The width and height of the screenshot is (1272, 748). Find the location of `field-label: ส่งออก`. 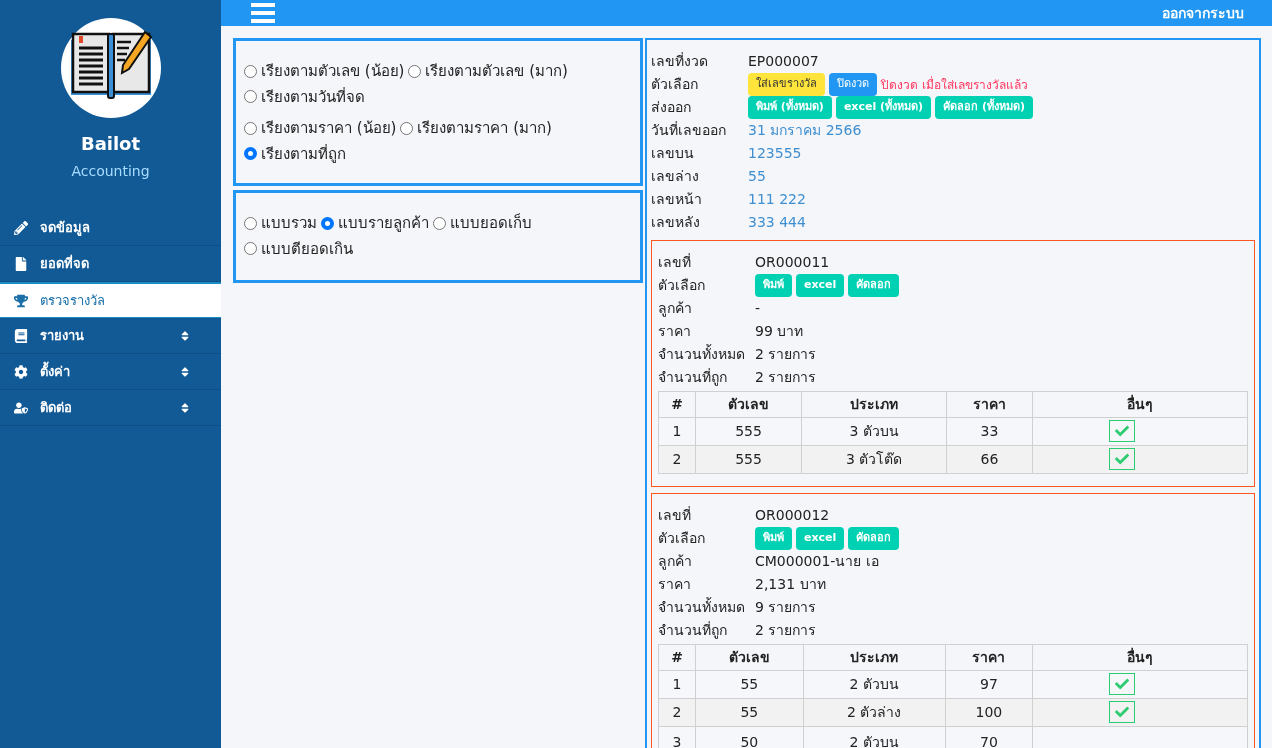

field-label: ส่งออก is located at coordinates (671, 107).